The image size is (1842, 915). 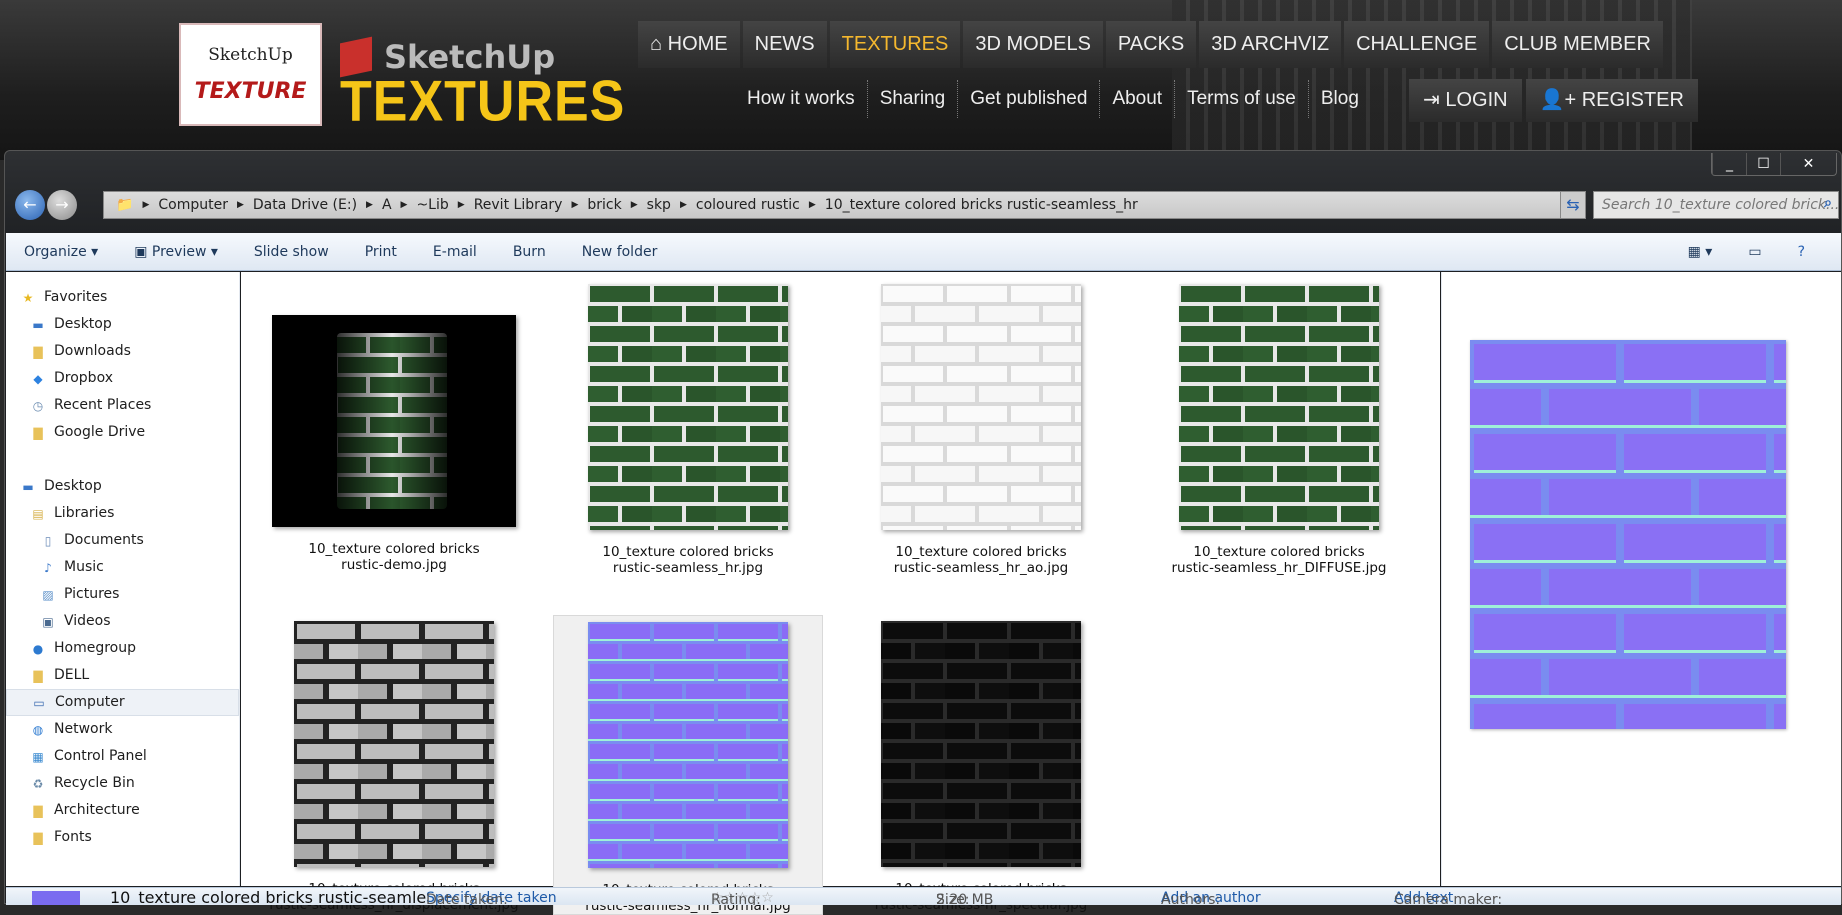 I want to click on sidebar-item-downloads: ▇ Downloads, so click(x=122, y=351).